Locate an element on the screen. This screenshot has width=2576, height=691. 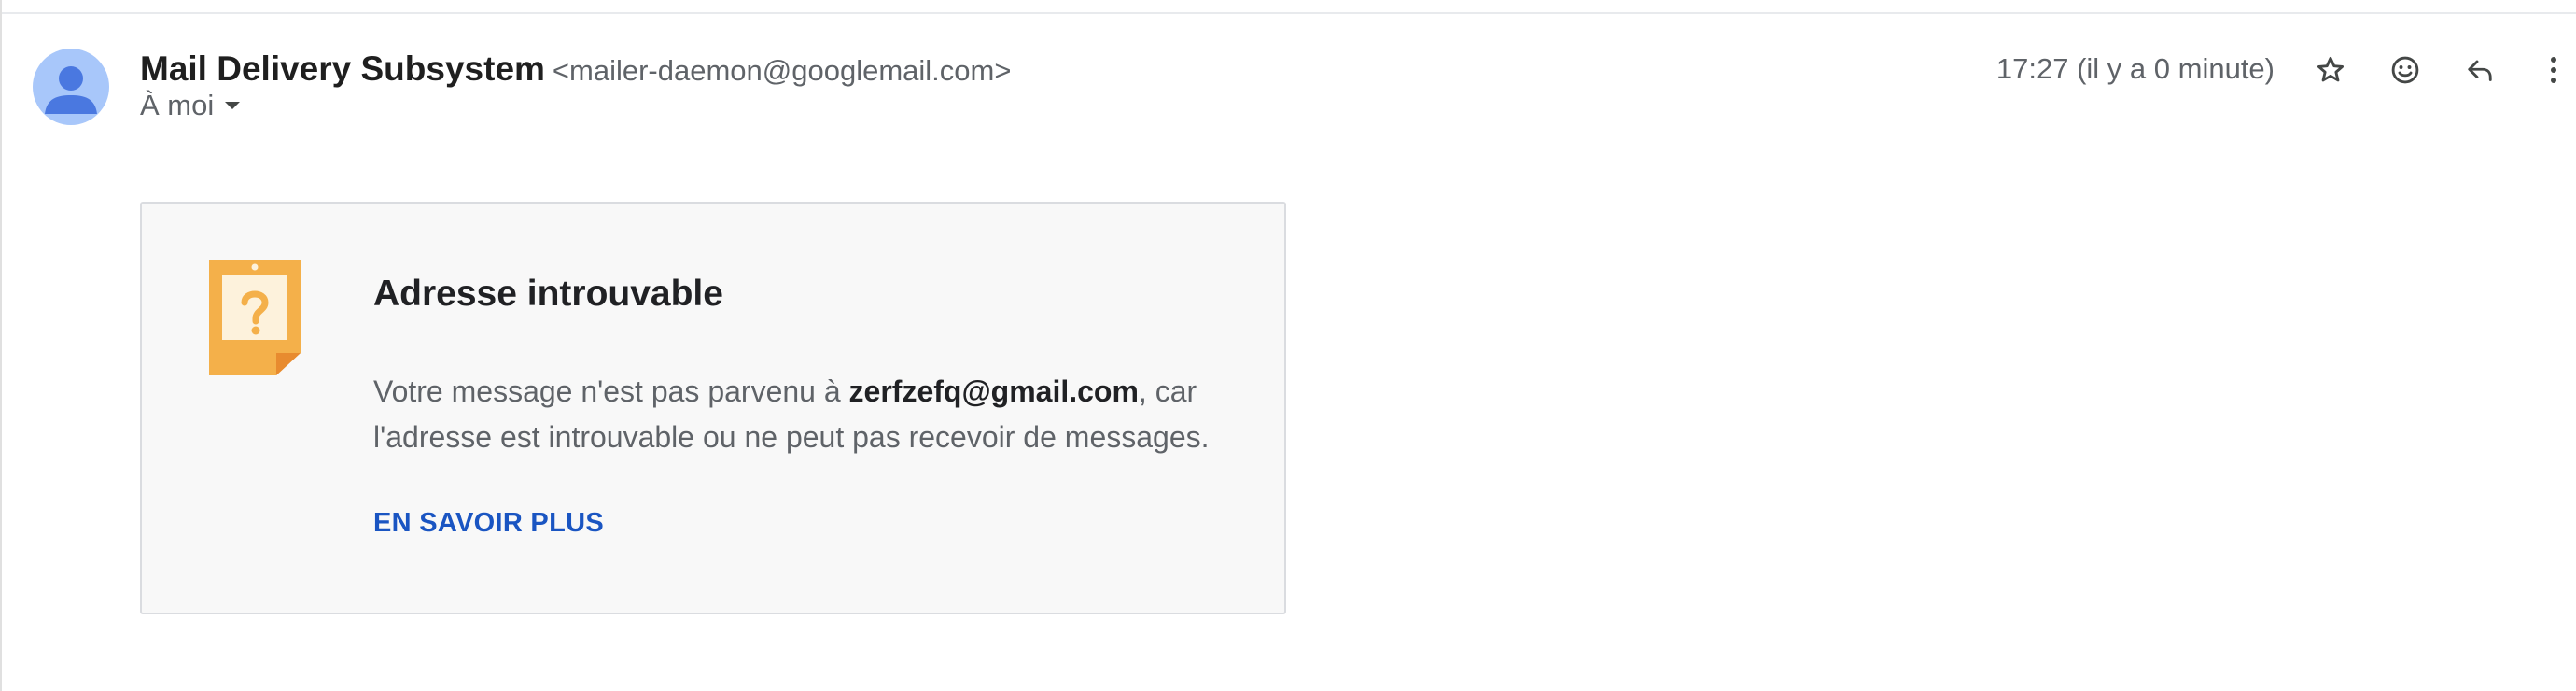
star-button is located at coordinates (2330, 70).